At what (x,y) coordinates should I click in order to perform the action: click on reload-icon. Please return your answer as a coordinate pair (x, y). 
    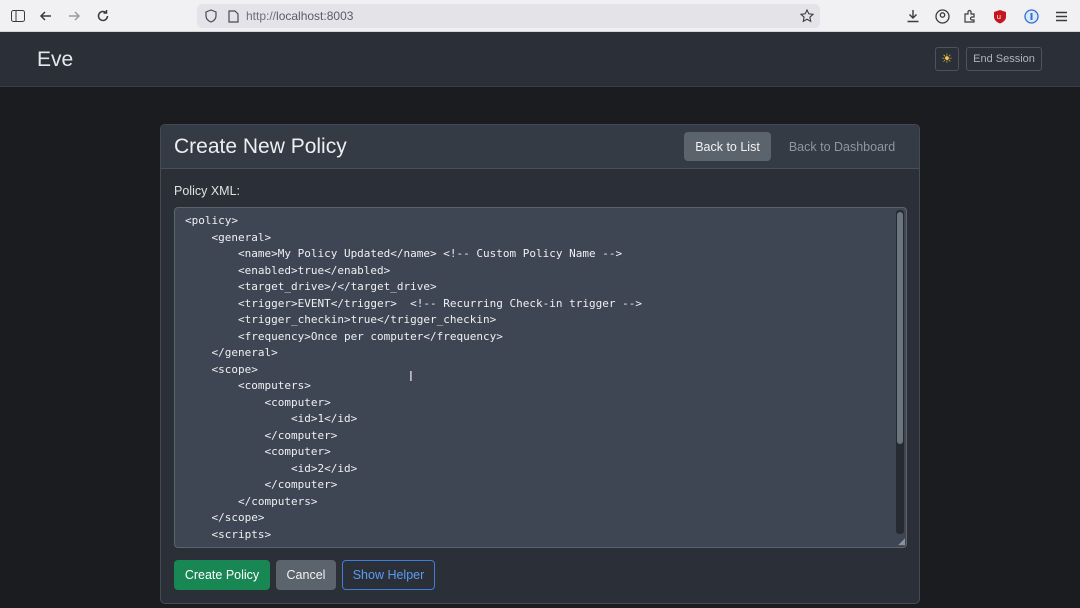
    Looking at the image, I should click on (103, 16).